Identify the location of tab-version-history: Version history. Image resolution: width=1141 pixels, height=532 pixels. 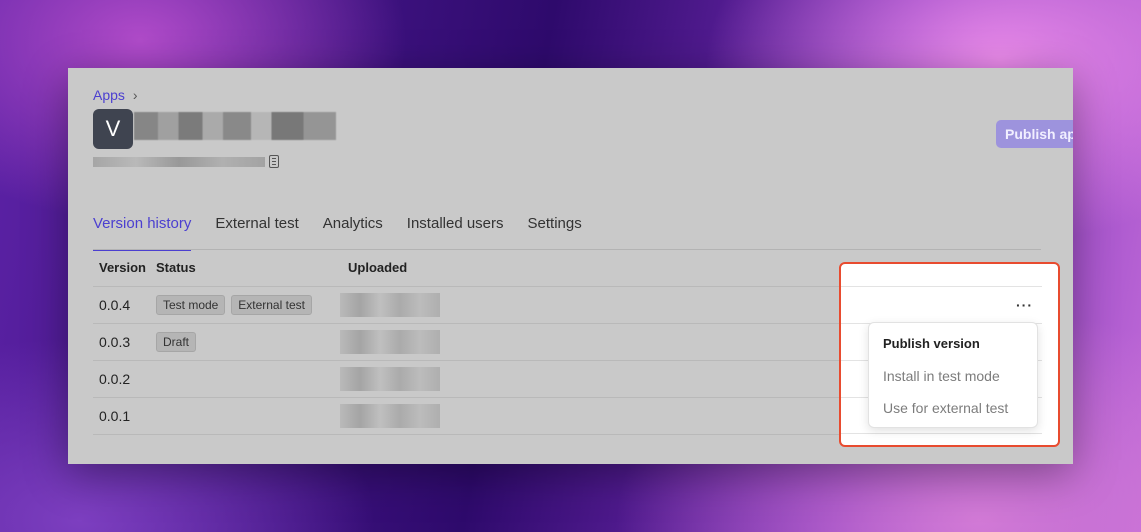
(142, 233).